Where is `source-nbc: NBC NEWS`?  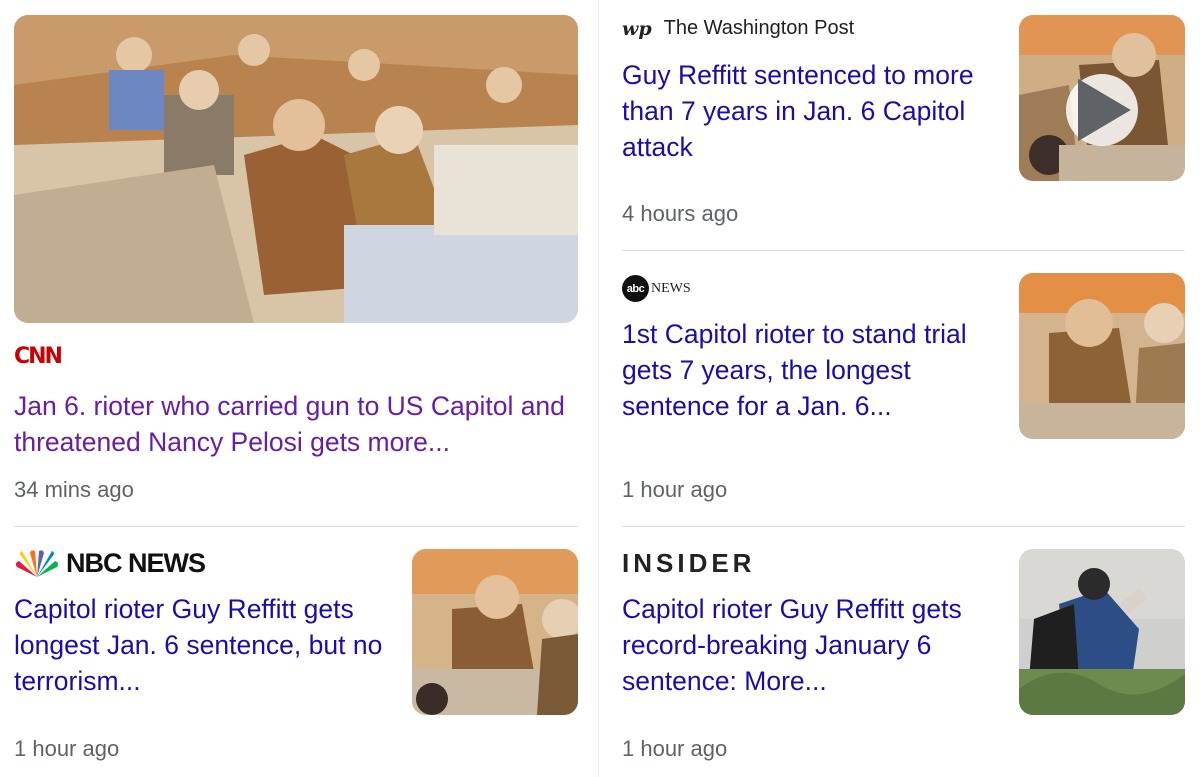
source-nbc: NBC NEWS is located at coordinates (110, 563).